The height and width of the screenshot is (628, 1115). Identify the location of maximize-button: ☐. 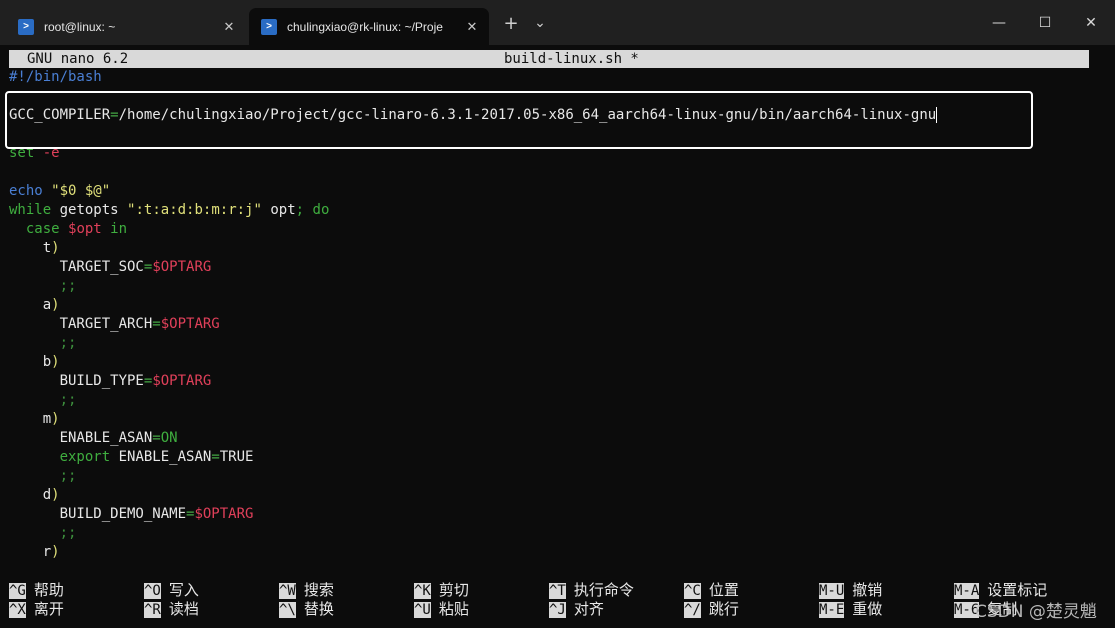
(1045, 22).